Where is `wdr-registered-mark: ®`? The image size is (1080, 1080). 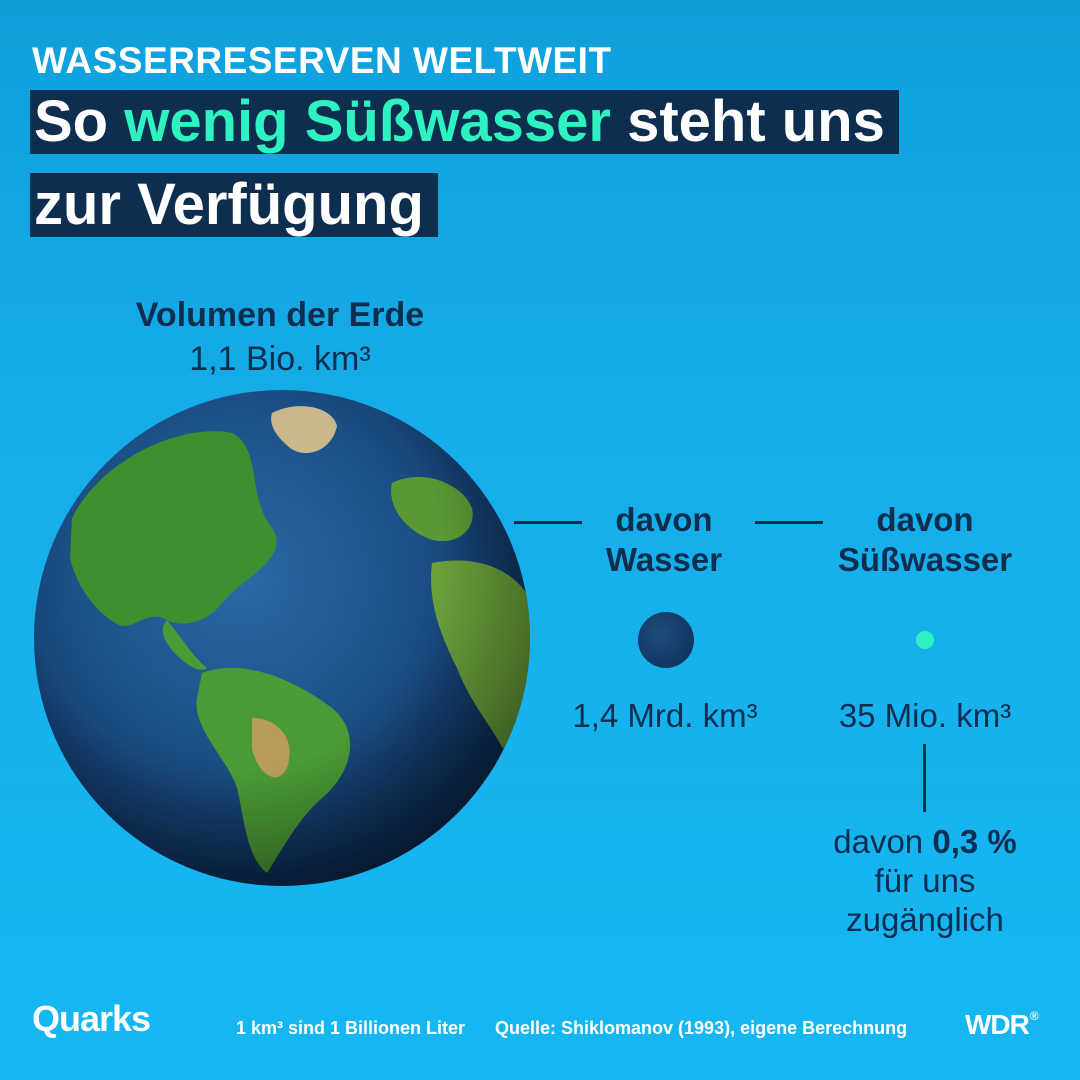
wdr-registered-mark: ® is located at coordinates (1034, 1016).